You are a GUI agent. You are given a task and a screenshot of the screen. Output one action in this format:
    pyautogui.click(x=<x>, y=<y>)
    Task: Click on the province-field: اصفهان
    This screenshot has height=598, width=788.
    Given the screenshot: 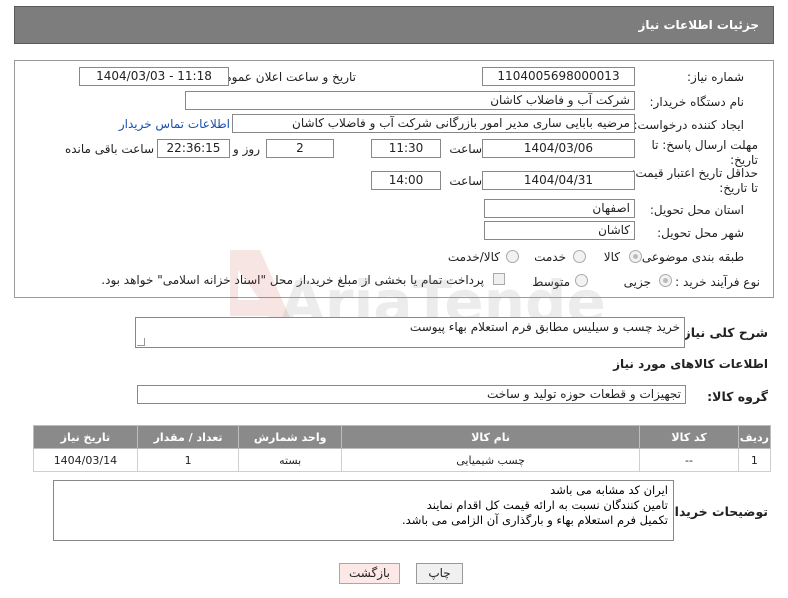 What is the action you would take?
    pyautogui.click(x=559, y=208)
    